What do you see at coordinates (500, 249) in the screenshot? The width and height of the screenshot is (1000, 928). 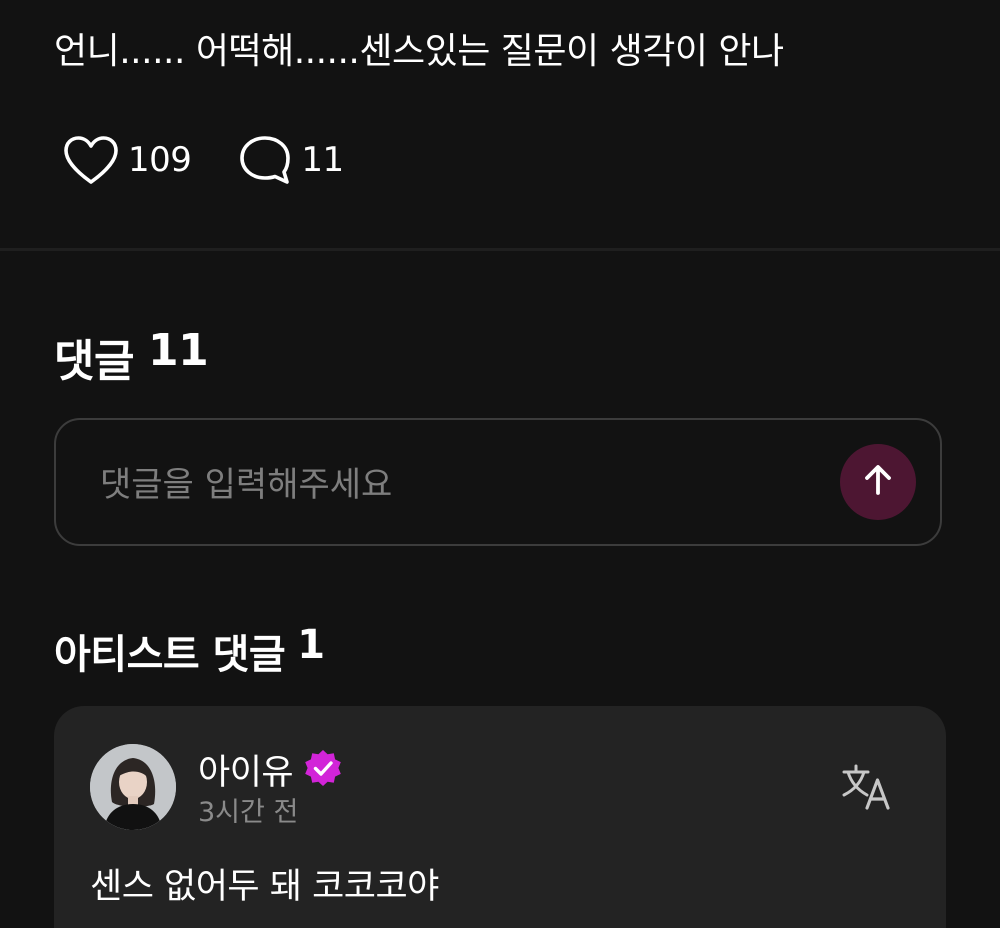 I see `section-divider` at bounding box center [500, 249].